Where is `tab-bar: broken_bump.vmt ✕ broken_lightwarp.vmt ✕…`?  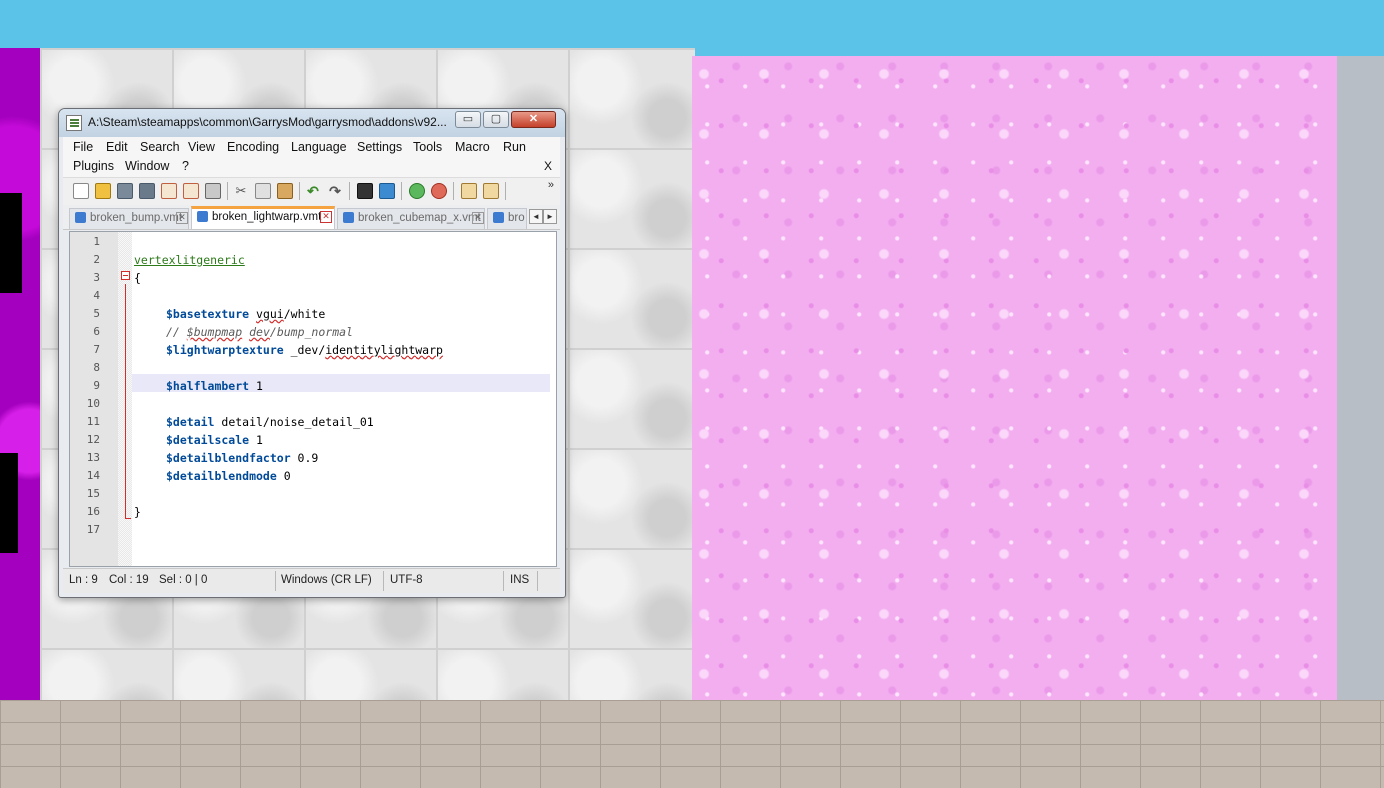 tab-bar: broken_bump.vmt ✕ broken_lightwarp.vmt ✕… is located at coordinates (311, 217).